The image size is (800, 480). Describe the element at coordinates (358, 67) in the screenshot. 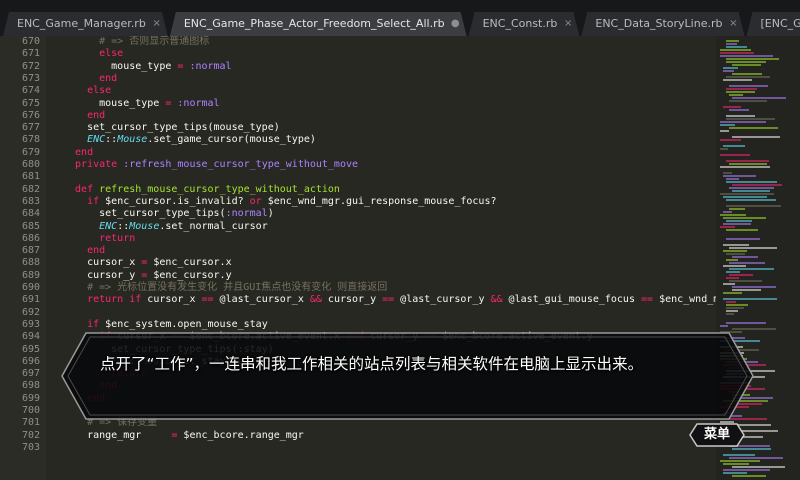

I see `code-line: 672 mouse_type = :normal` at that location.